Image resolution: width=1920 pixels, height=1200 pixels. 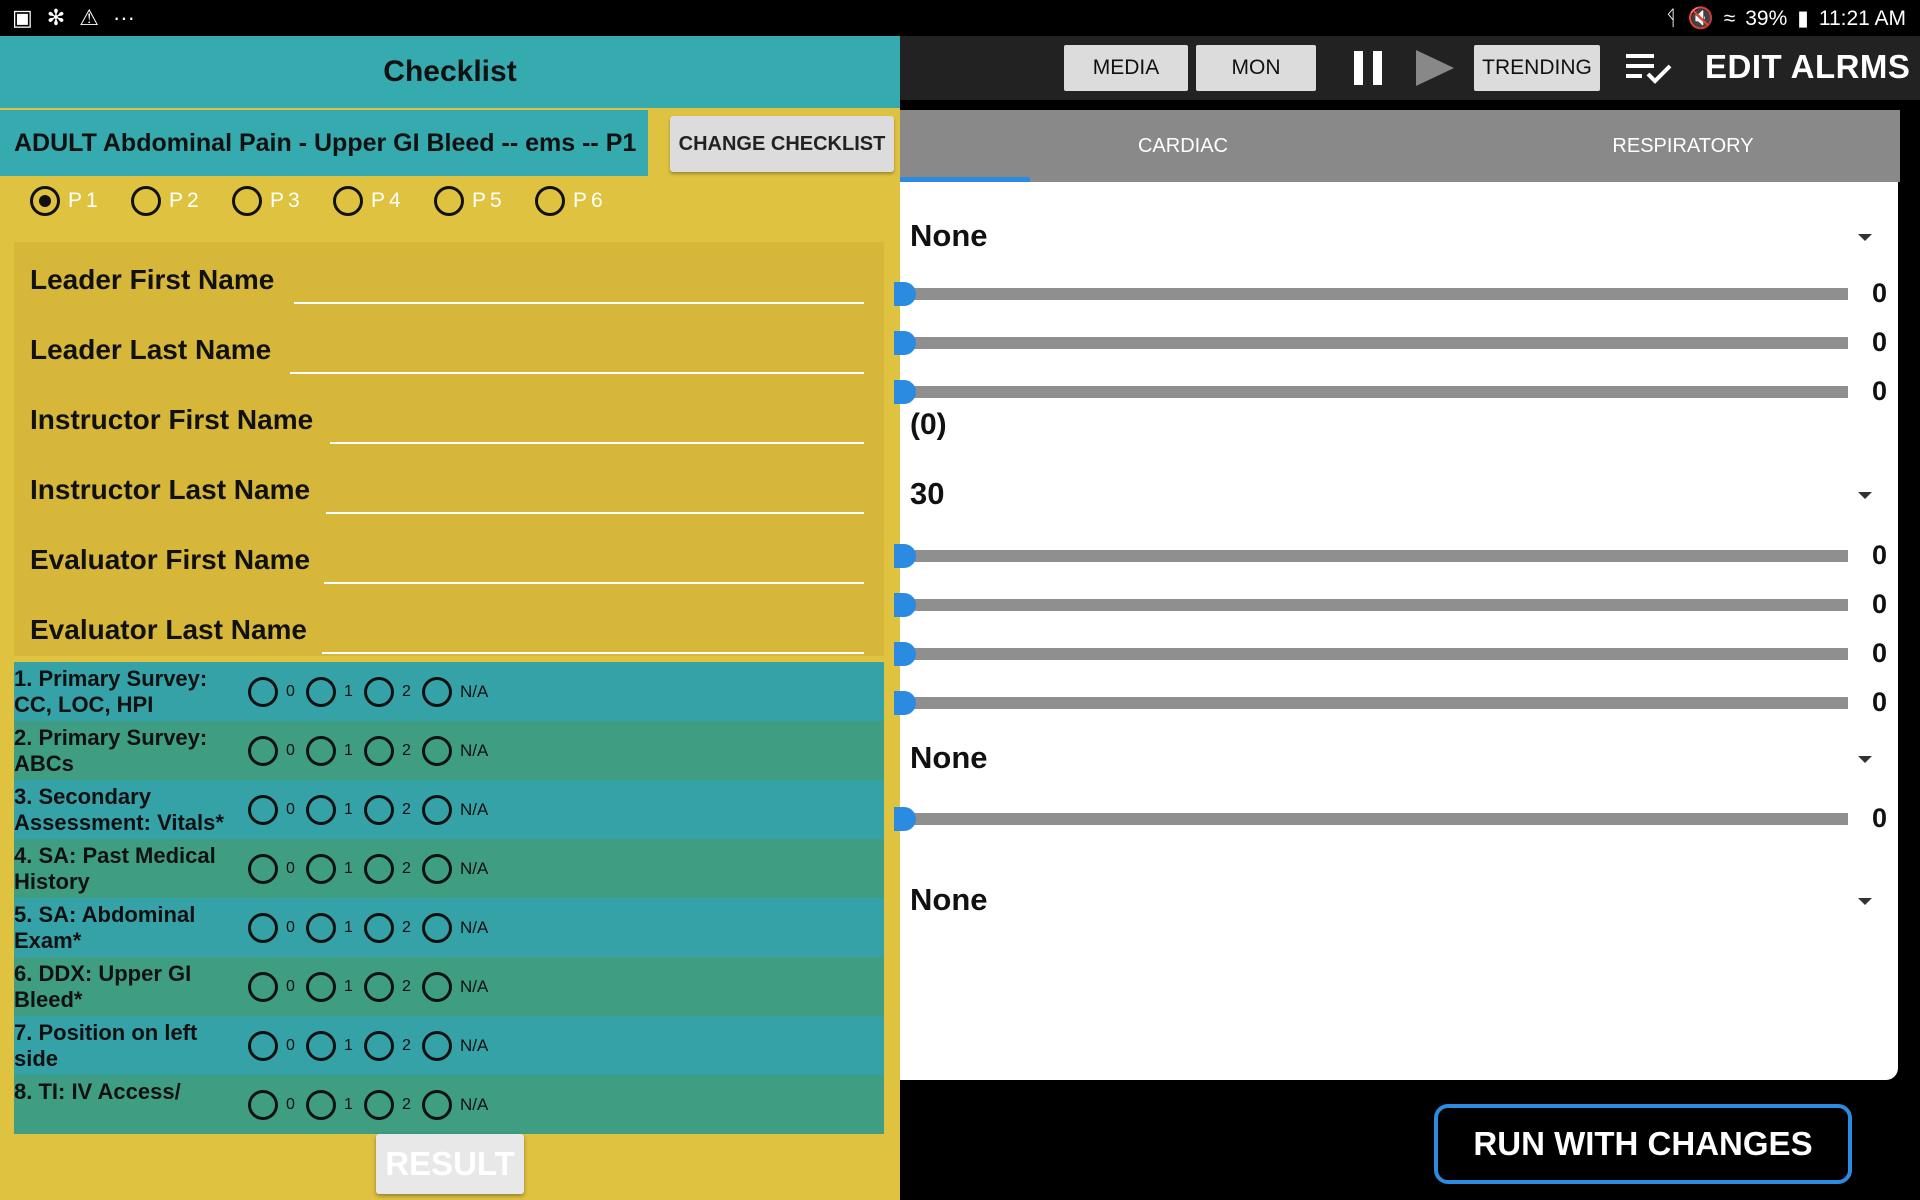 What do you see at coordinates (1400, 759) in the screenshot?
I see `dropdown-3: None` at bounding box center [1400, 759].